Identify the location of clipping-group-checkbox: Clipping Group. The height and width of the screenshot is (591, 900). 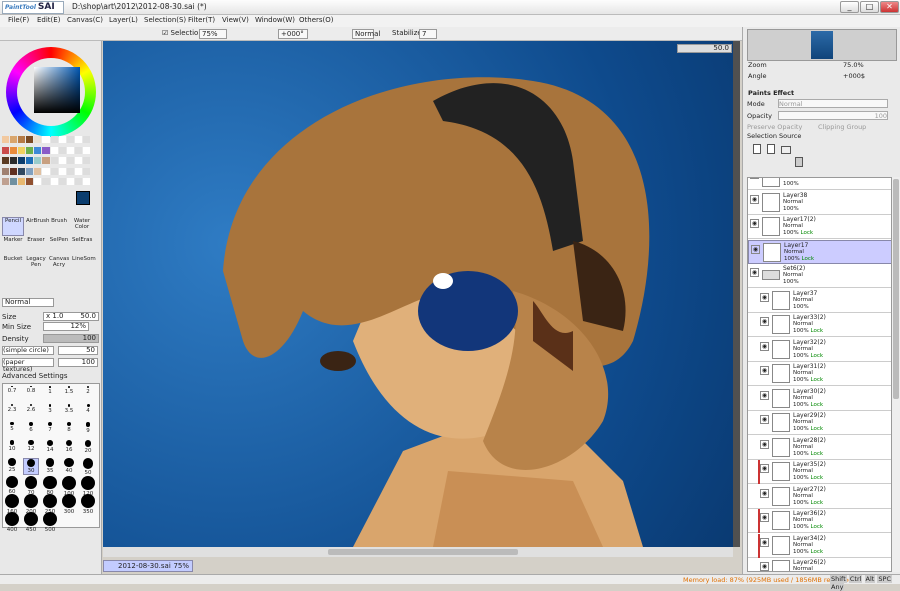
(842, 127).